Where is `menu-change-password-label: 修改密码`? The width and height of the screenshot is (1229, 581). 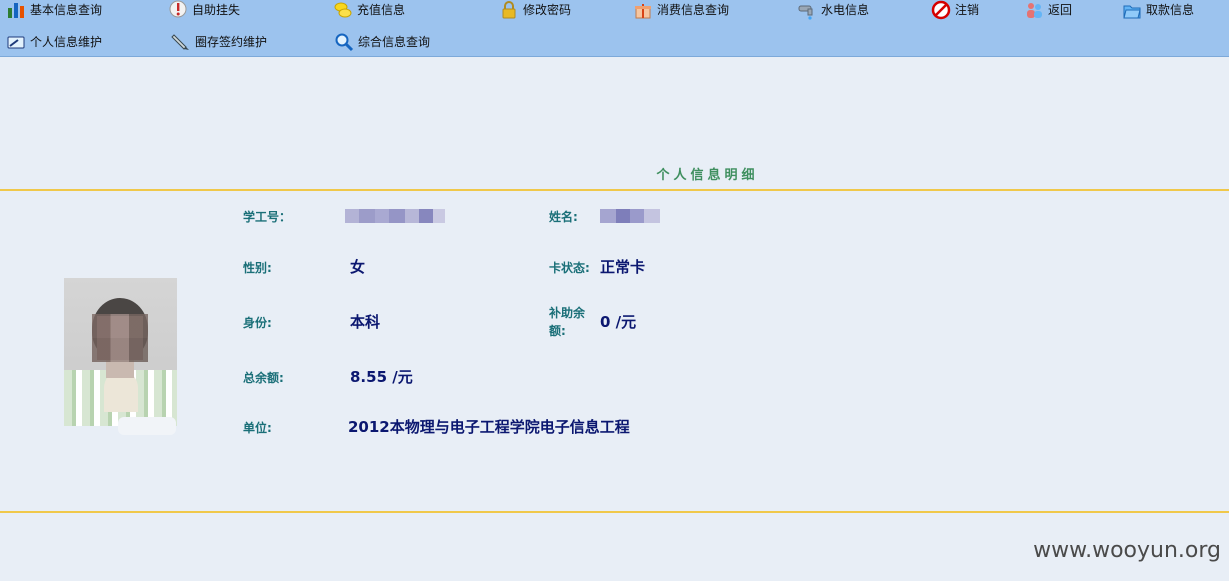
menu-change-password-label: 修改密码 is located at coordinates (547, 10).